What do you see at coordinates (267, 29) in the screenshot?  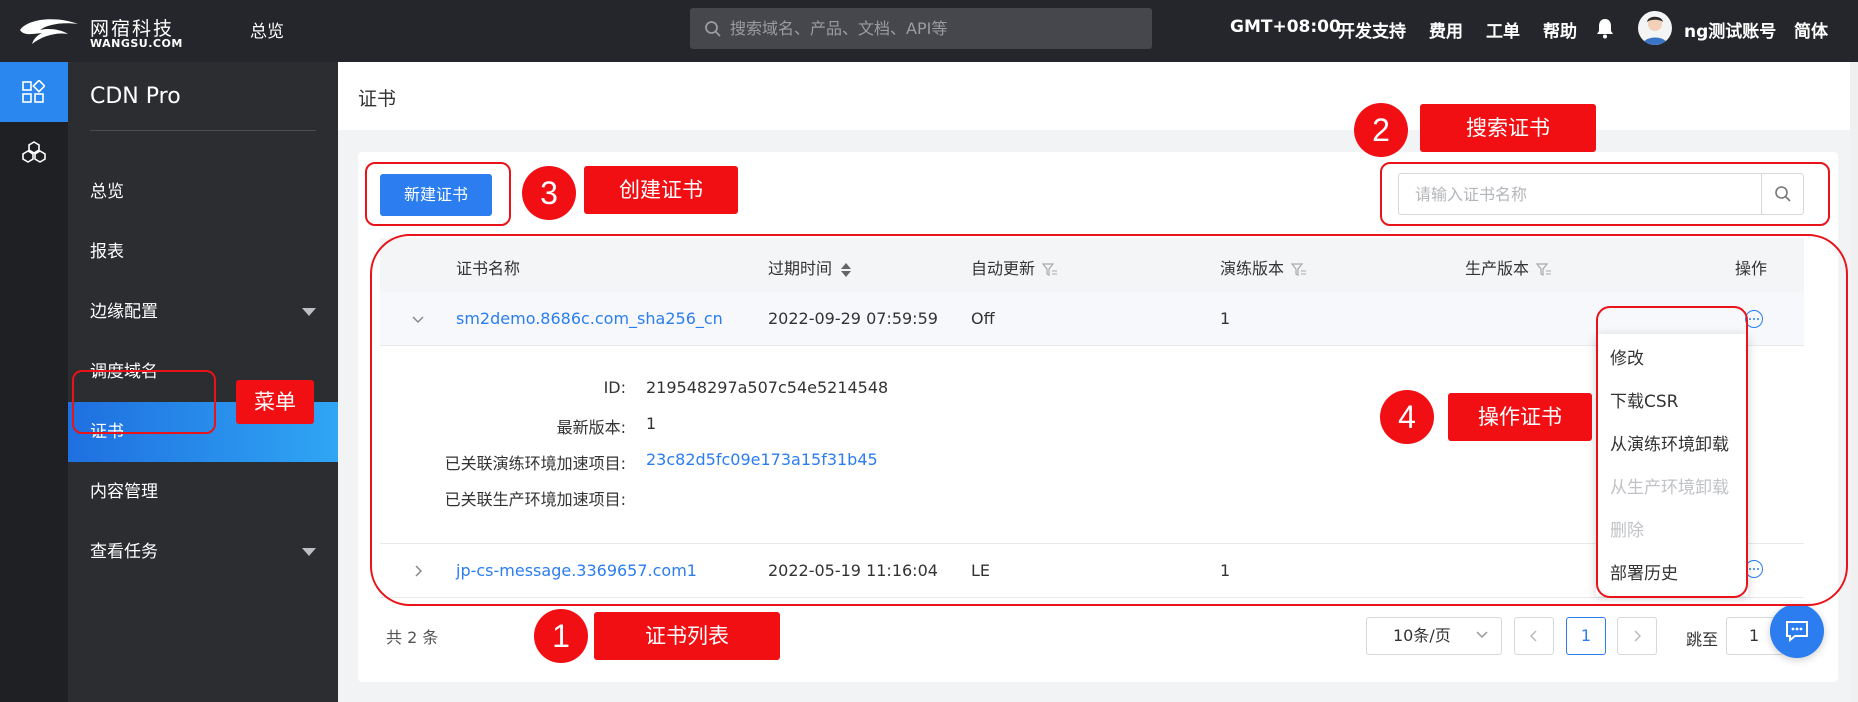 I see `top-nav-overview: 总览` at bounding box center [267, 29].